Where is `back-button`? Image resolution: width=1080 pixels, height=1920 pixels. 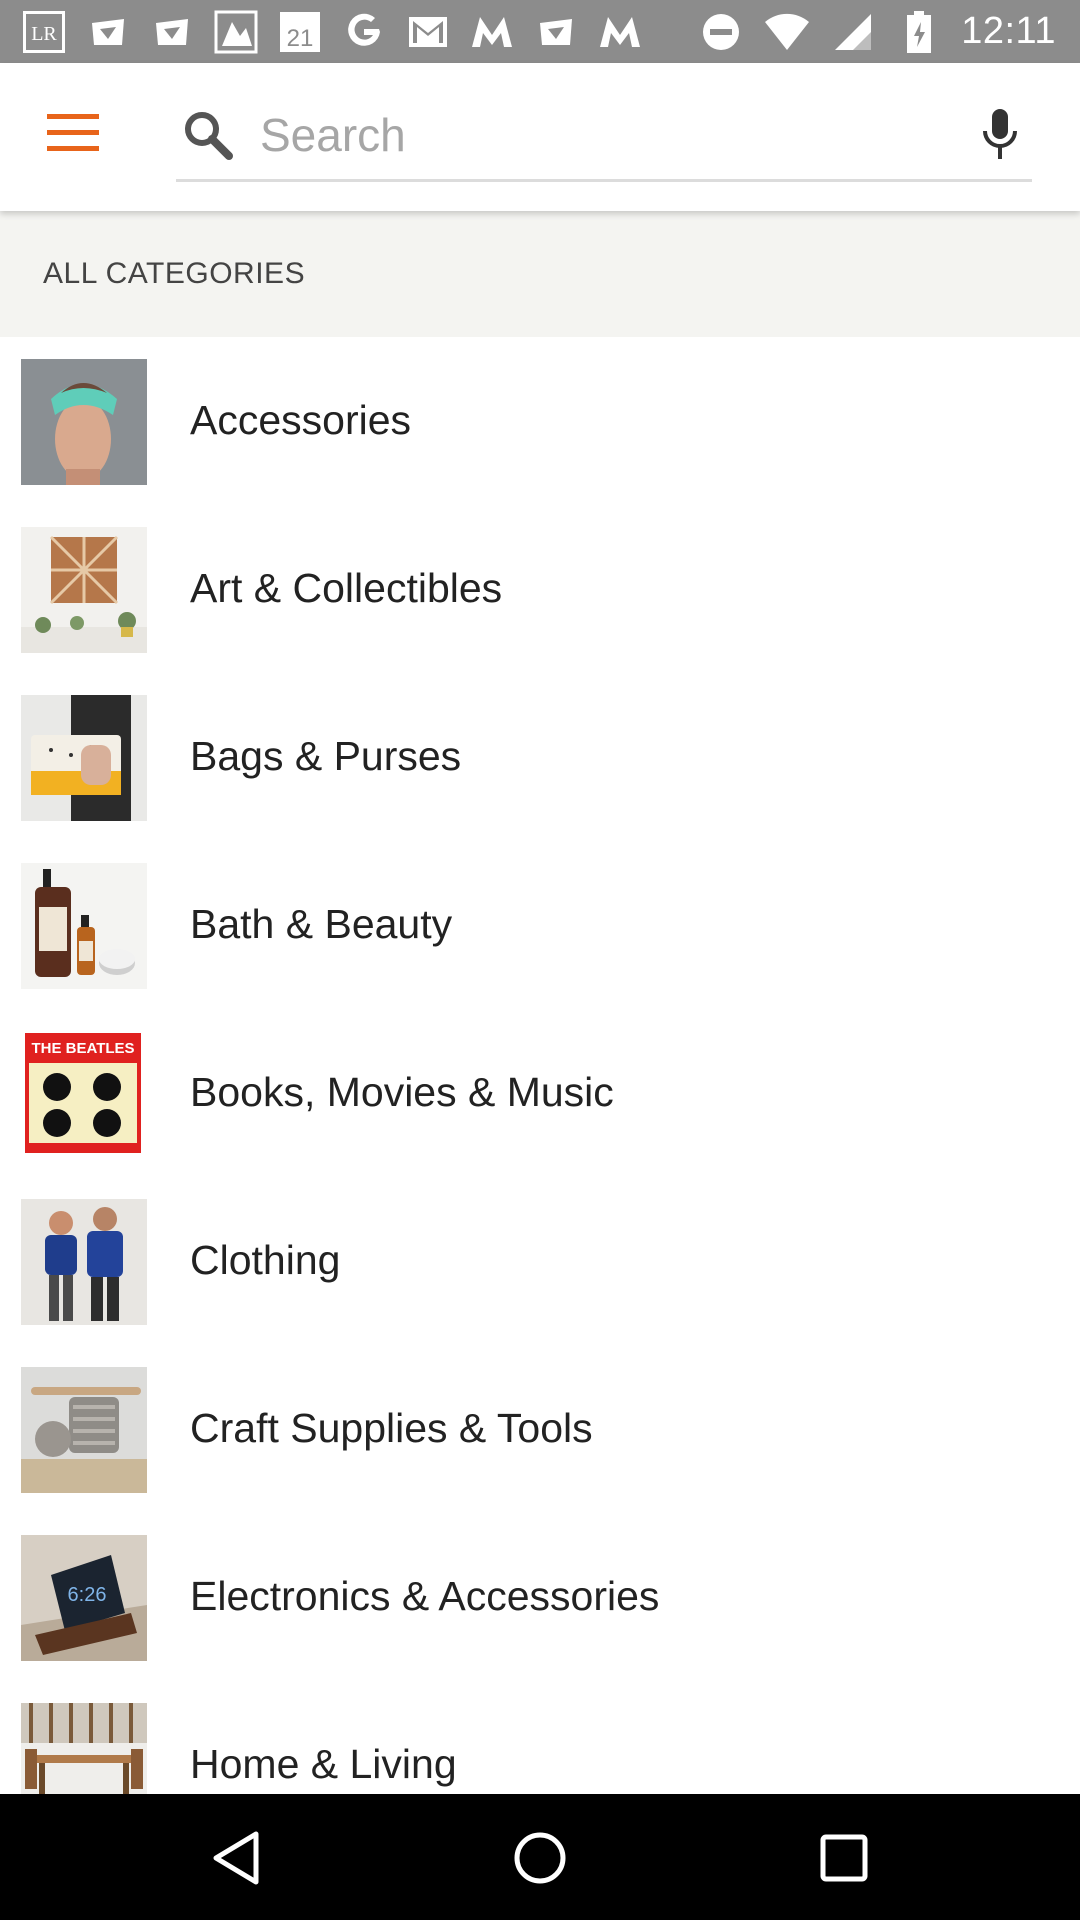 back-button is located at coordinates (236, 1858).